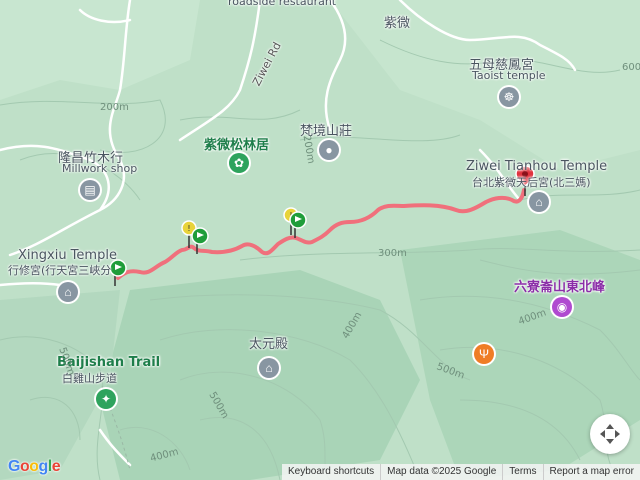 The height and width of the screenshot is (480, 640). Describe the element at coordinates (331, 472) in the screenshot. I see `keyboard-shortcuts-link: Keyboard shortcuts` at that location.